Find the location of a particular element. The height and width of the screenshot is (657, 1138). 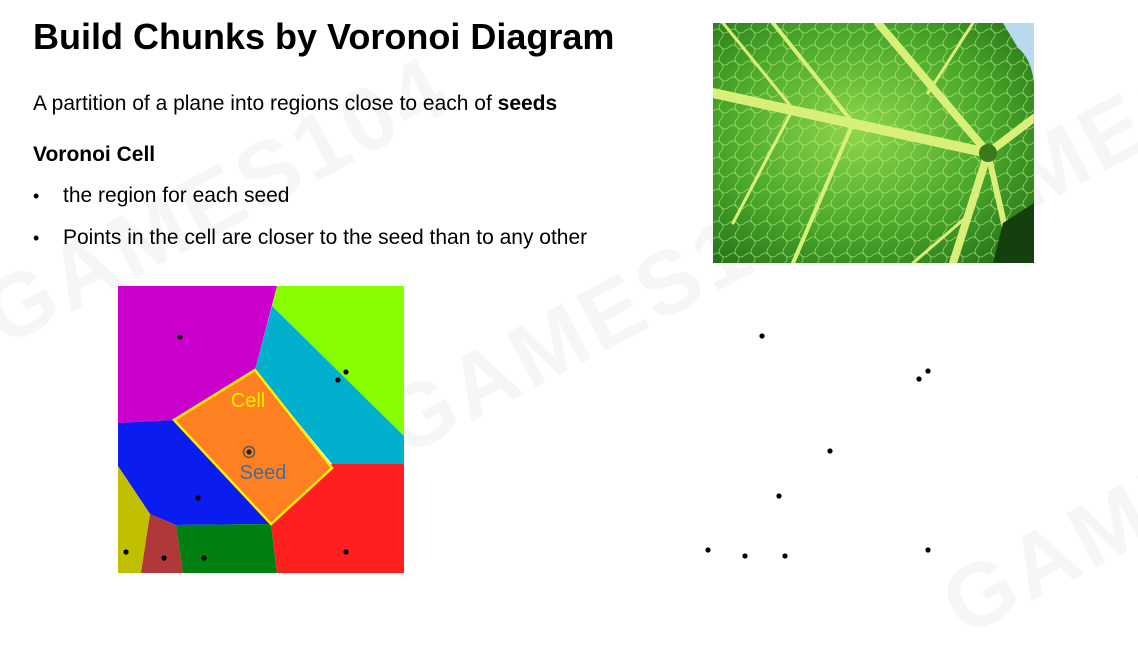

watermark: GAMES104 is located at coordinates (1032, 491).